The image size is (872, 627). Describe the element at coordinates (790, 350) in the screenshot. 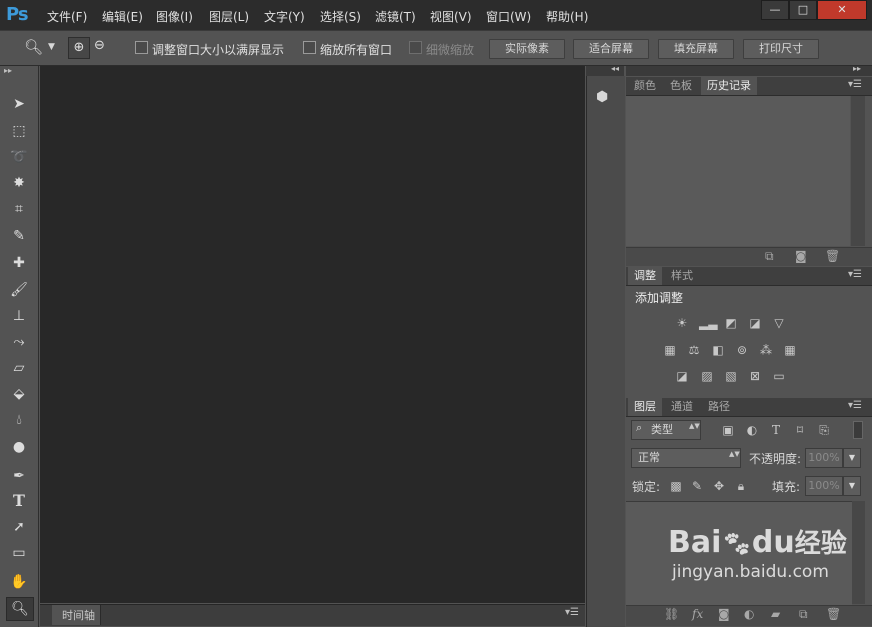

I see `color-lookup-icon: ▦` at that location.